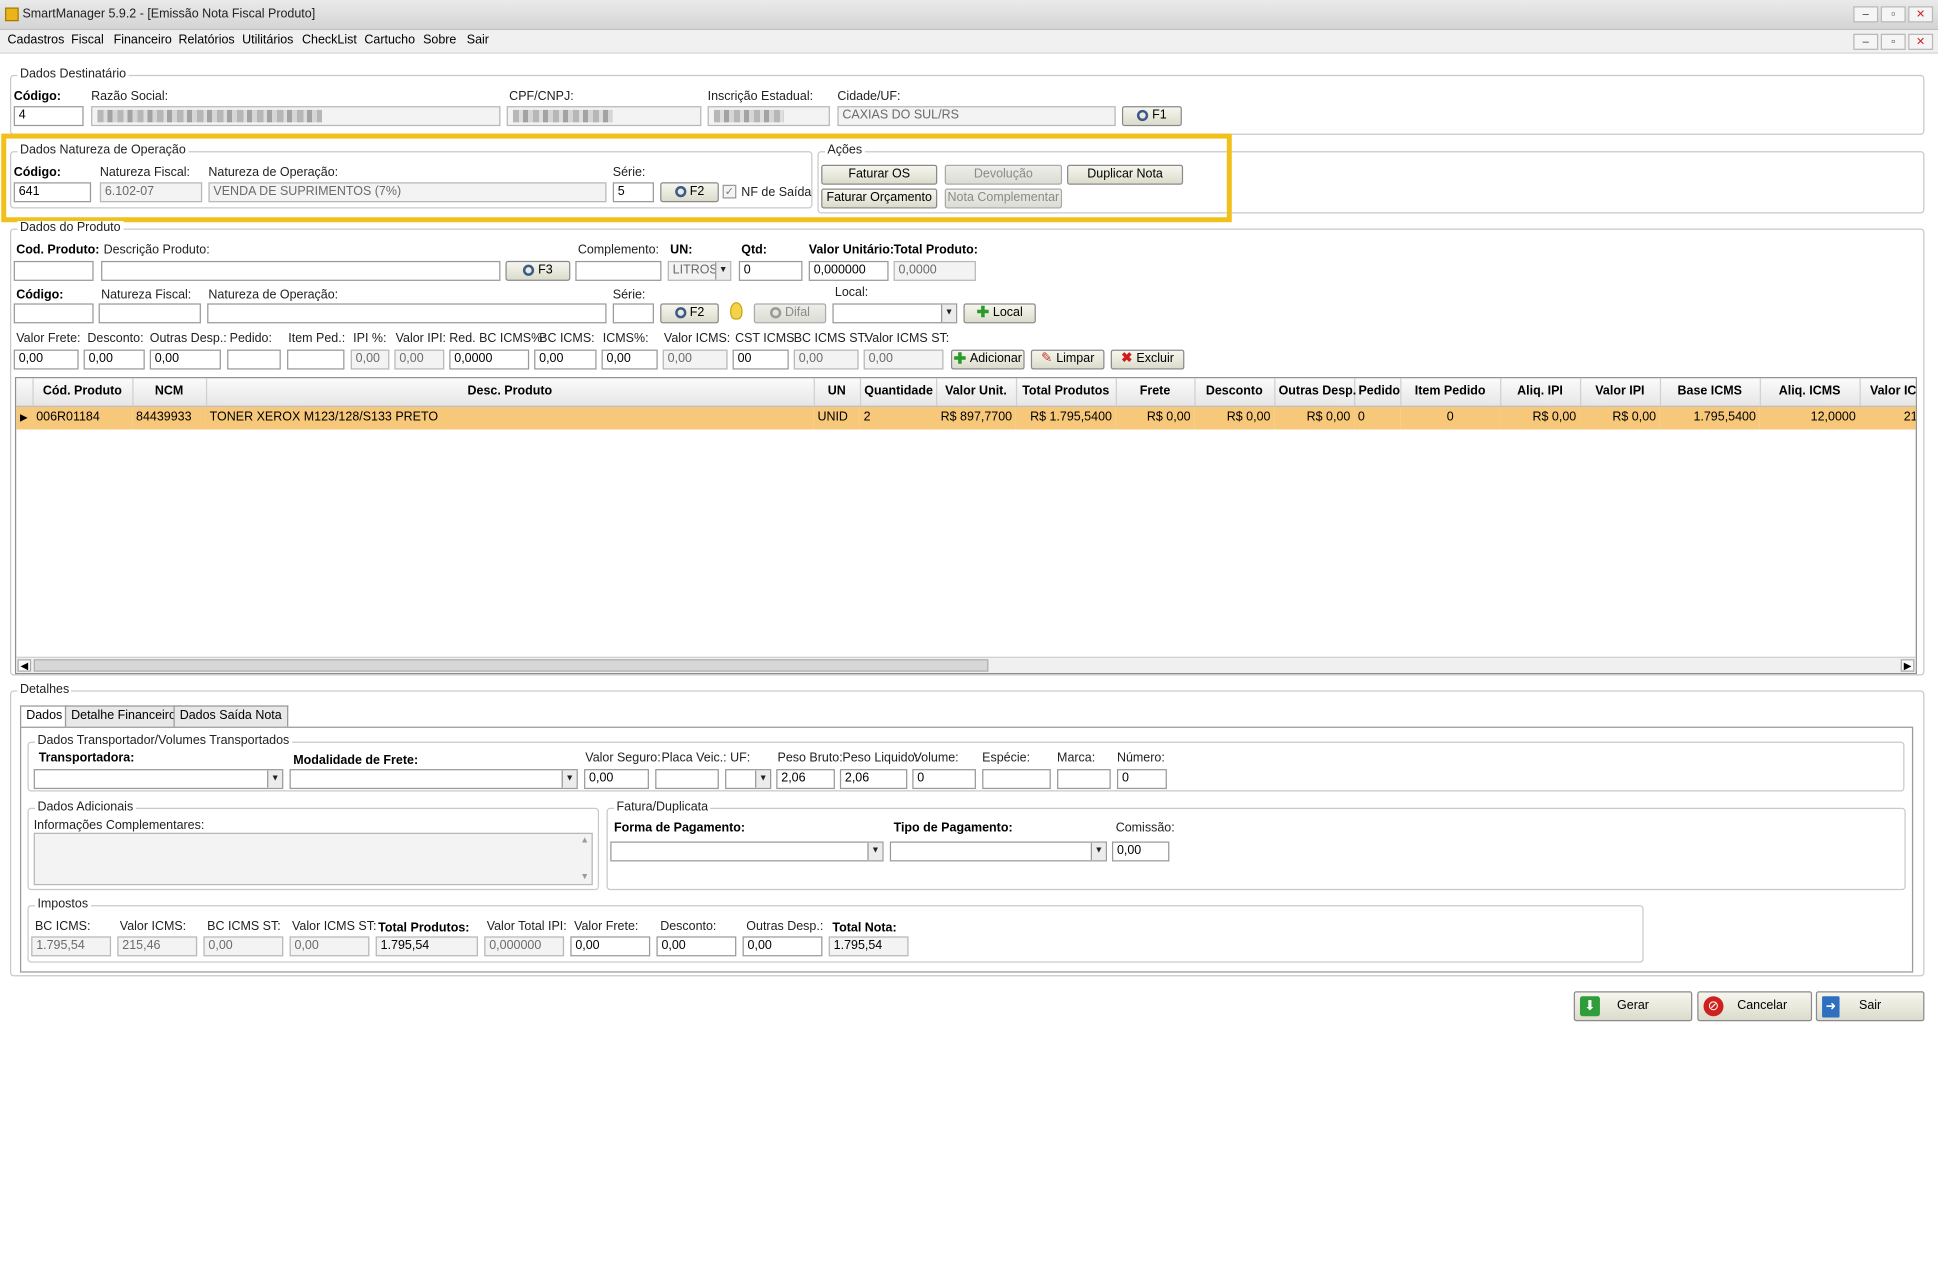  Describe the element at coordinates (695, 359) in the screenshot. I see `valor-icms-input: 0,00` at that location.